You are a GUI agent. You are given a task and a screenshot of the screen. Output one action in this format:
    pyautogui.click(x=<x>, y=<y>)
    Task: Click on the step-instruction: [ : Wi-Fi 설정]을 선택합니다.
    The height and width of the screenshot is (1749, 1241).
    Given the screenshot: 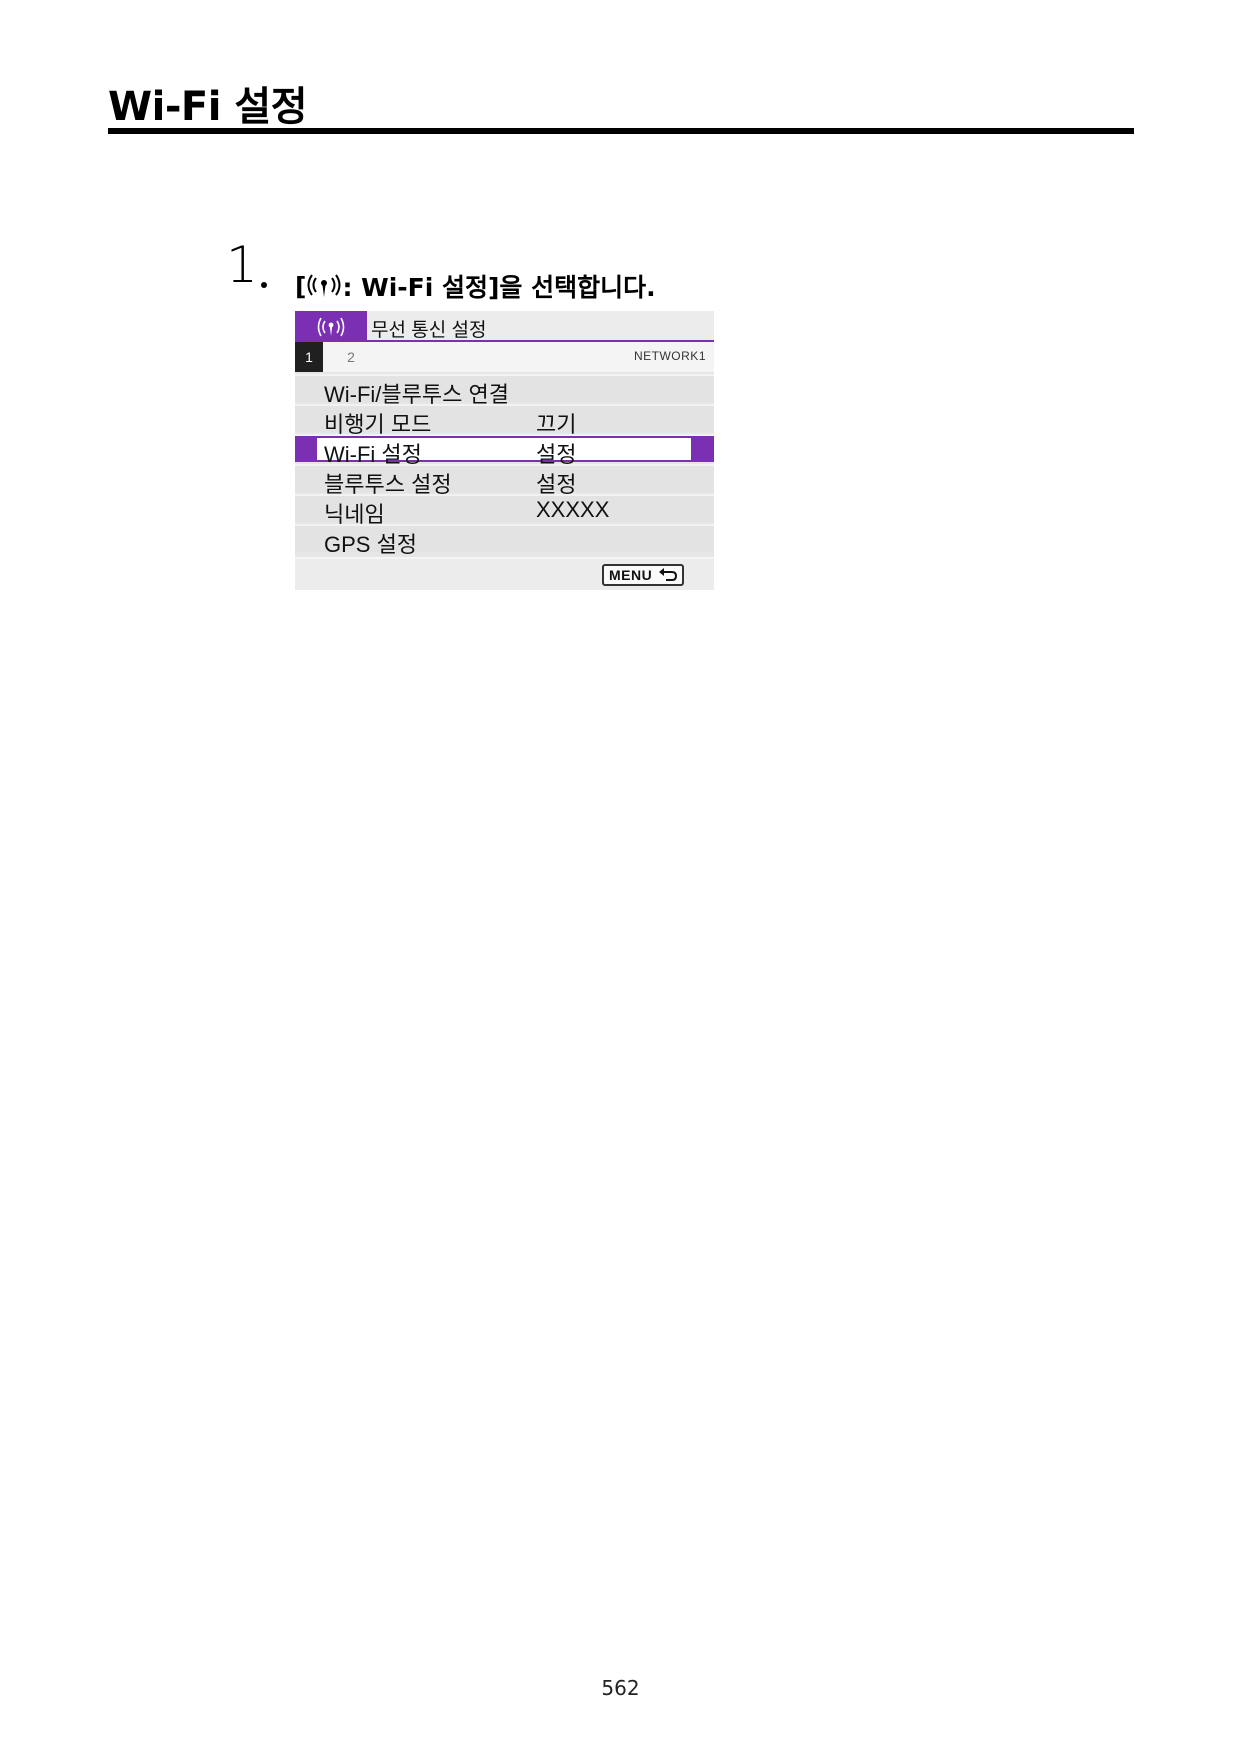 What is the action you would take?
    pyautogui.click(x=475, y=286)
    